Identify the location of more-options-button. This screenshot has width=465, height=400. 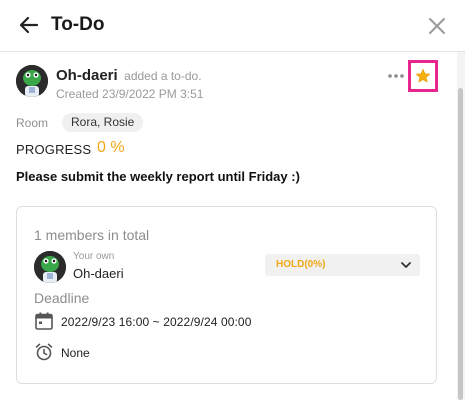
(396, 76).